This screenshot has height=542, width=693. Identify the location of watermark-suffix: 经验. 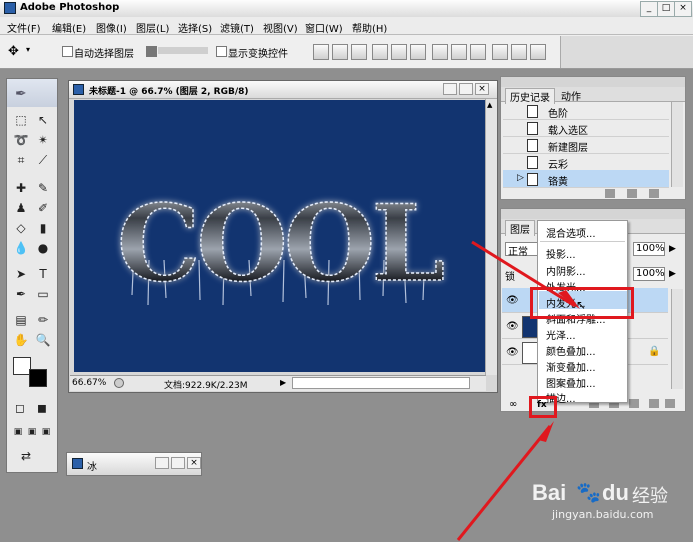
(650, 496).